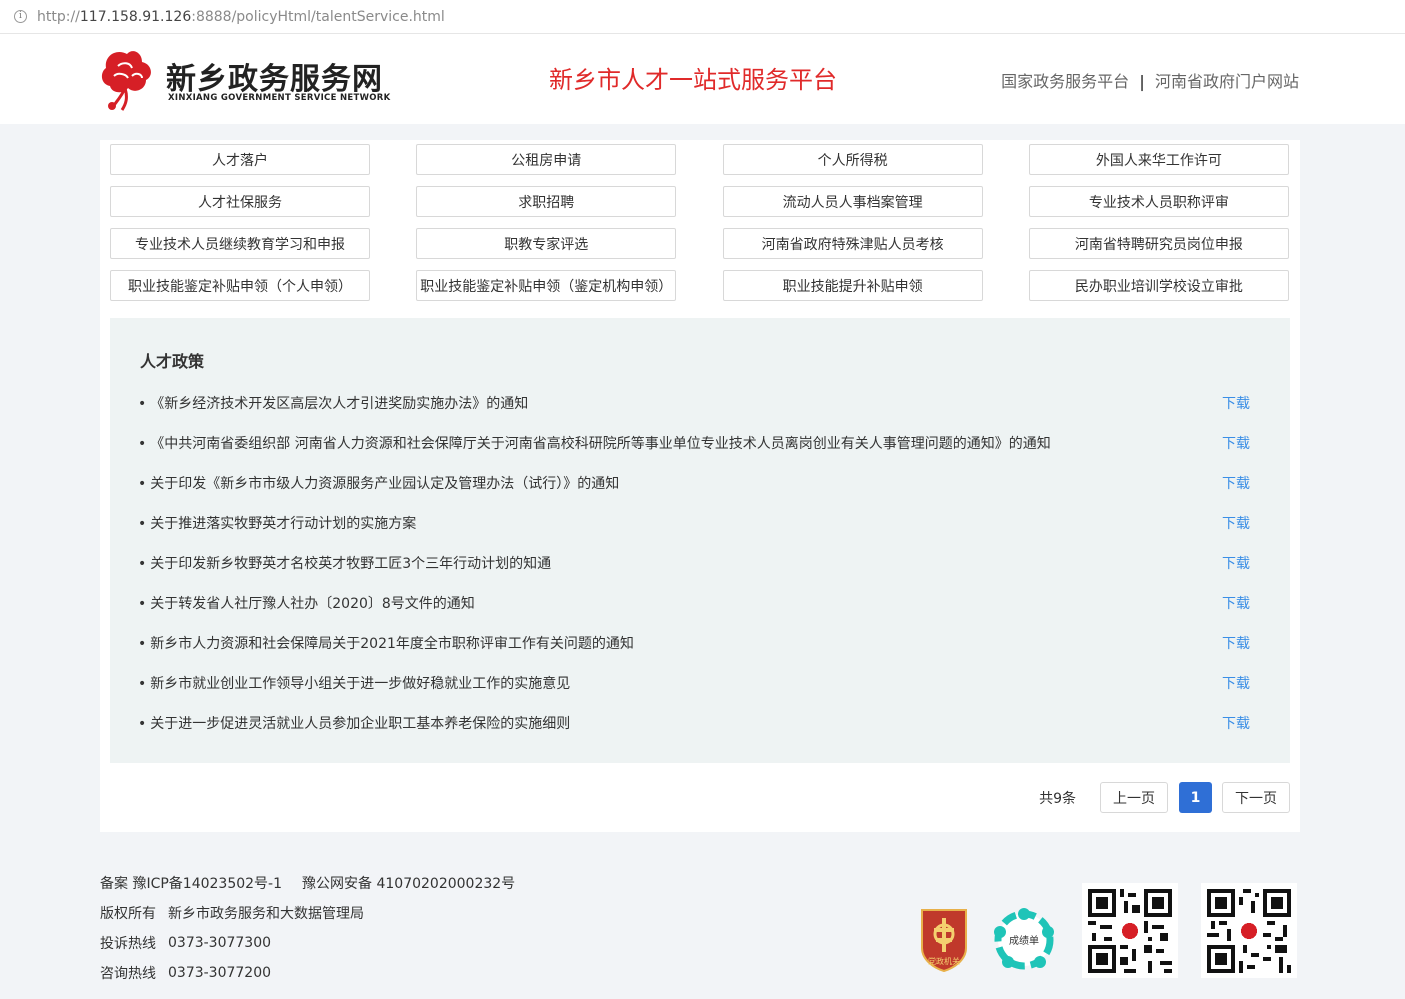 This screenshot has height=999, width=1405. I want to click on service-button: 职教专家评选, so click(546, 243).